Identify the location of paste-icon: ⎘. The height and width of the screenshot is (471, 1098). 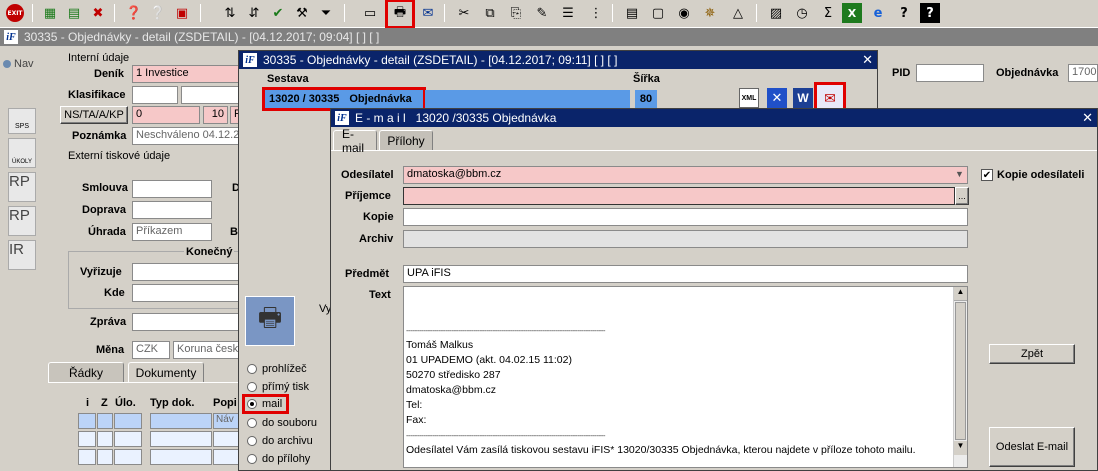
(516, 13).